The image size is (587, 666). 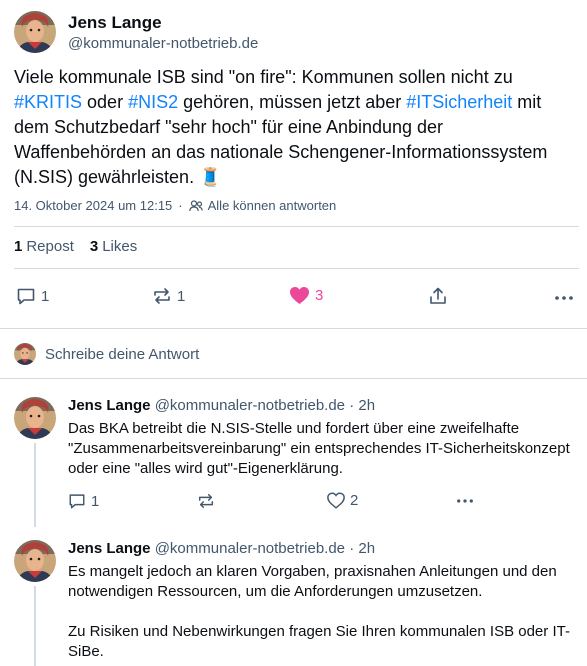 I want to click on post-text-part: gehören, müssen jetzt aber, so click(x=292, y=102).